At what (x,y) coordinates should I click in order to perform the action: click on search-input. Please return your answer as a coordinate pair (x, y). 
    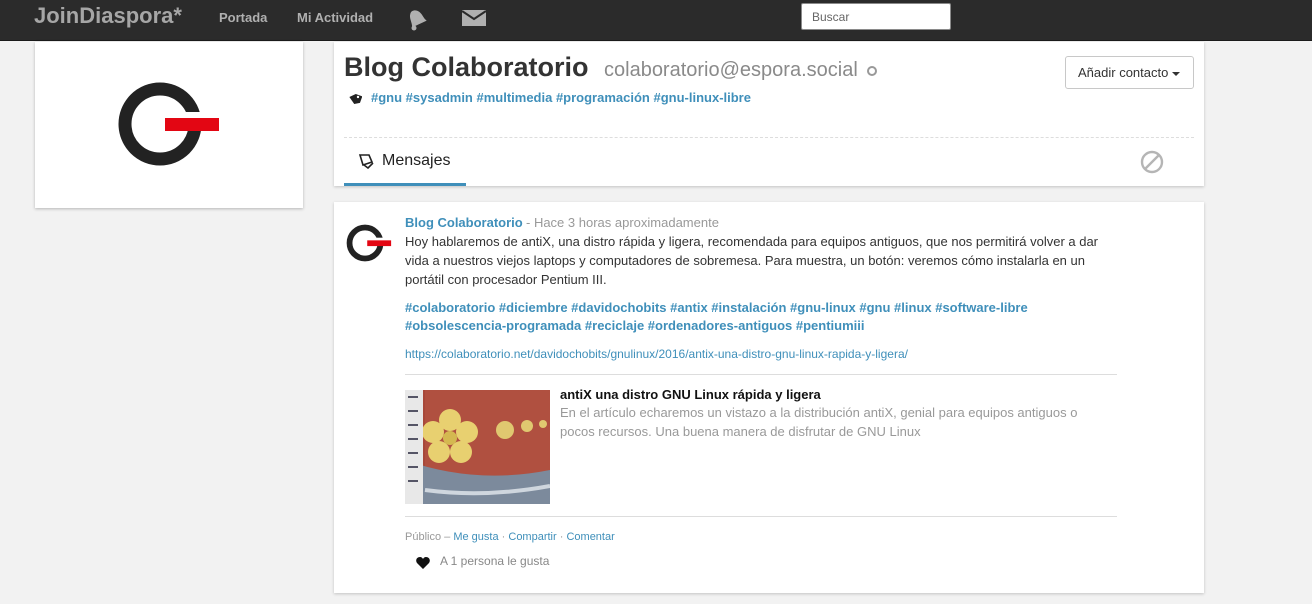
    Looking at the image, I should click on (876, 16).